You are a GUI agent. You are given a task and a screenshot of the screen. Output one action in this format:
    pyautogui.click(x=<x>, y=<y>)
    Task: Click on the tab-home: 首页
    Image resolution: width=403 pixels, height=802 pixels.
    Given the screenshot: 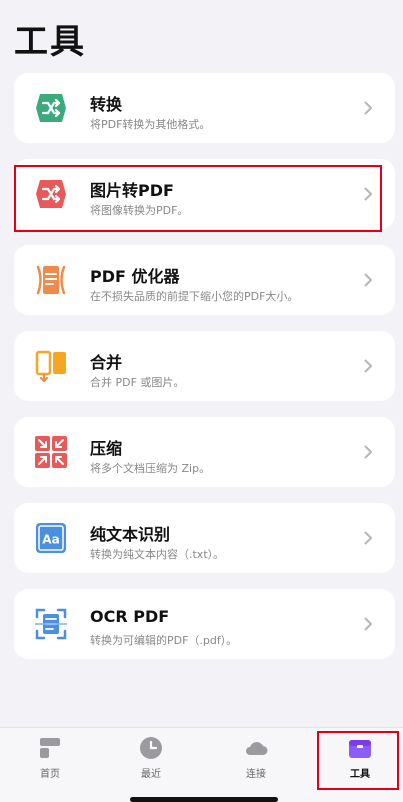 What is the action you would take?
    pyautogui.click(x=50, y=758)
    